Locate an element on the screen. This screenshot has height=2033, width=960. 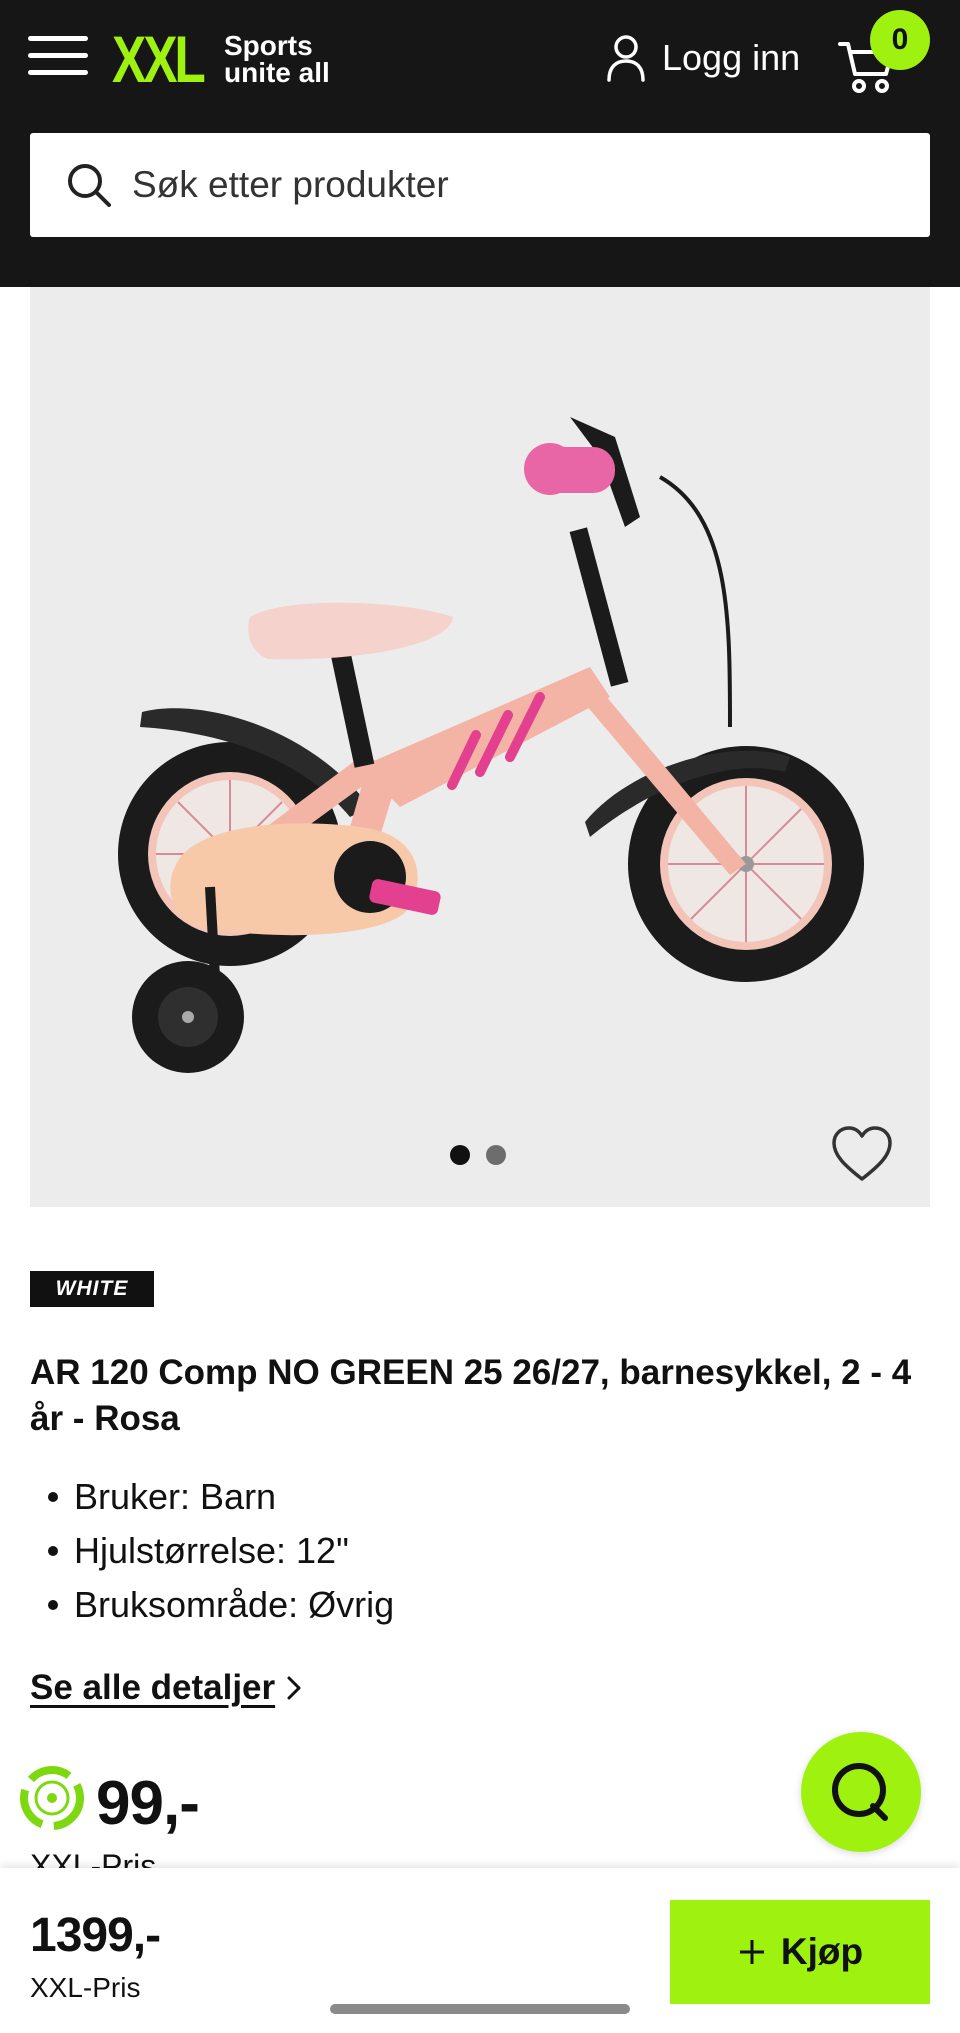
recycle-icon is located at coordinates (52, 1798).